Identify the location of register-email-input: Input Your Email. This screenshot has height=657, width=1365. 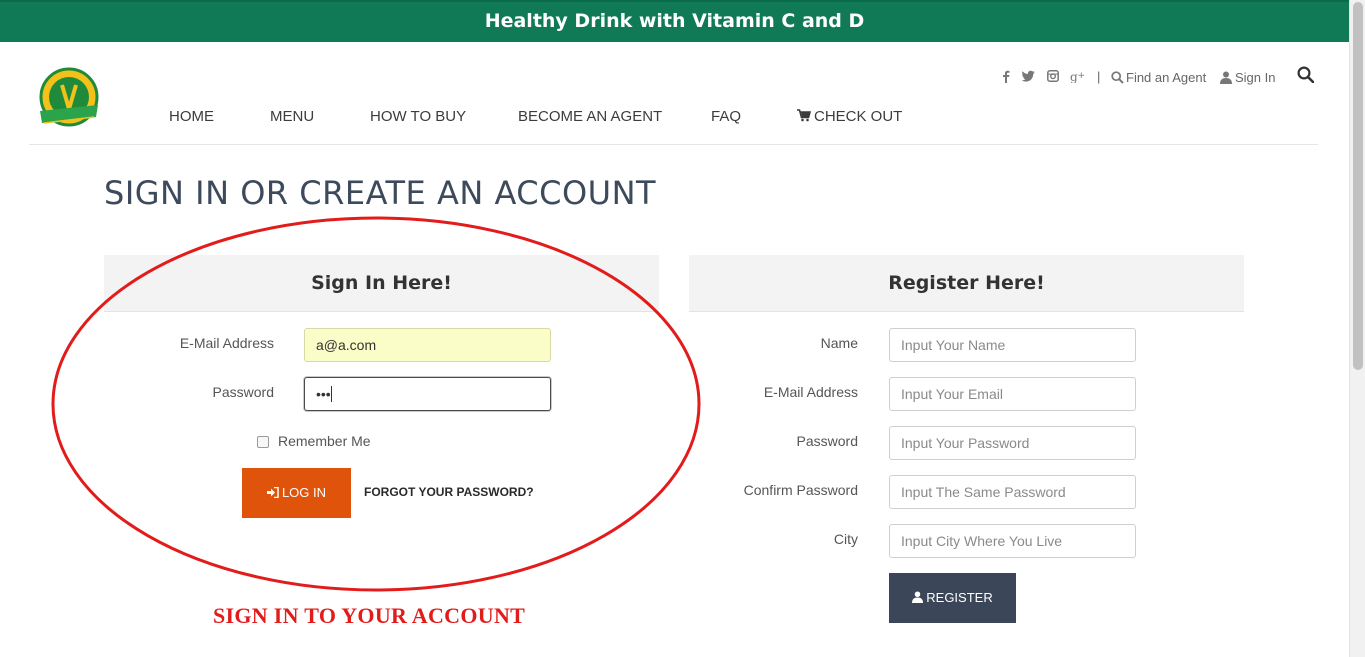
(1012, 394).